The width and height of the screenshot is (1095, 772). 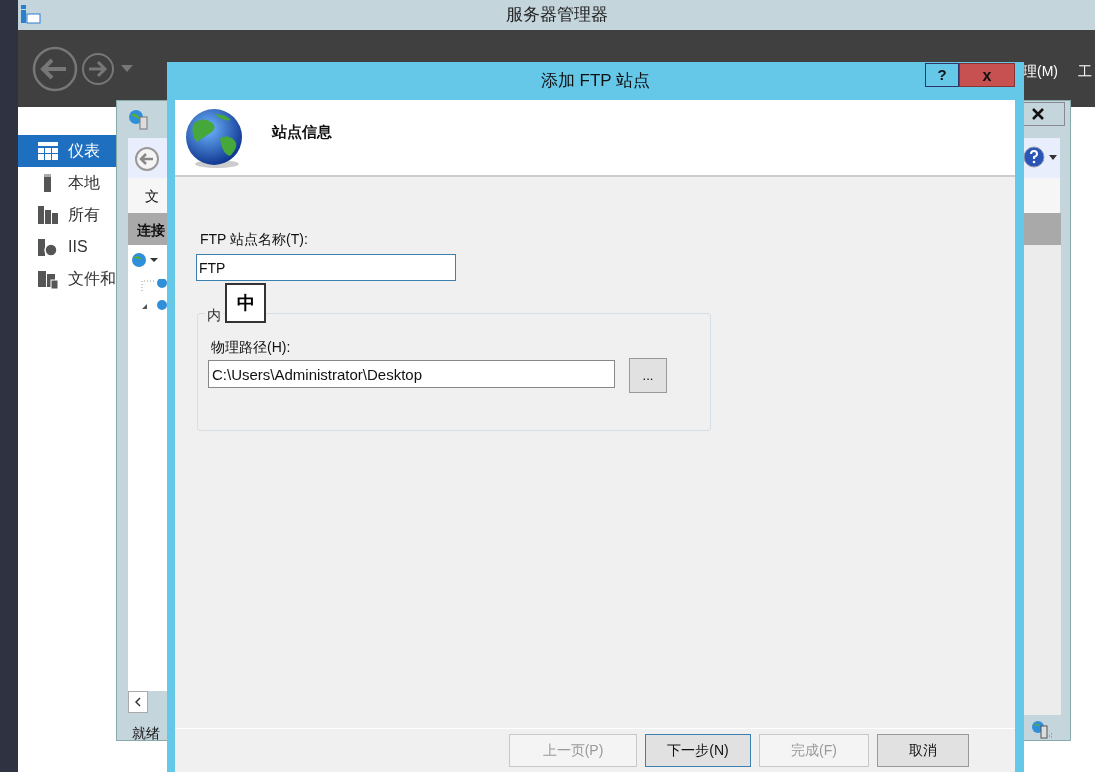 I want to click on path-field: C:\Users\Administrator\Desktop, so click(x=411, y=374).